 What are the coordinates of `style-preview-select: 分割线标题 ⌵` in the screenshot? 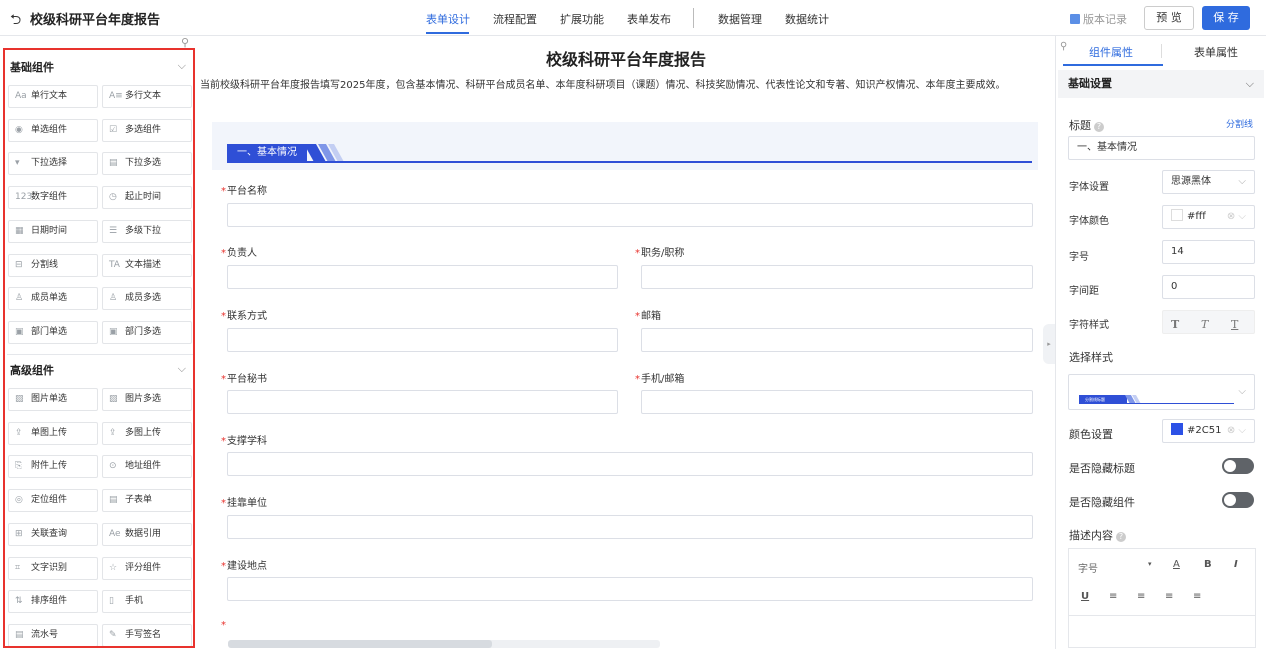 It's located at (1161, 392).